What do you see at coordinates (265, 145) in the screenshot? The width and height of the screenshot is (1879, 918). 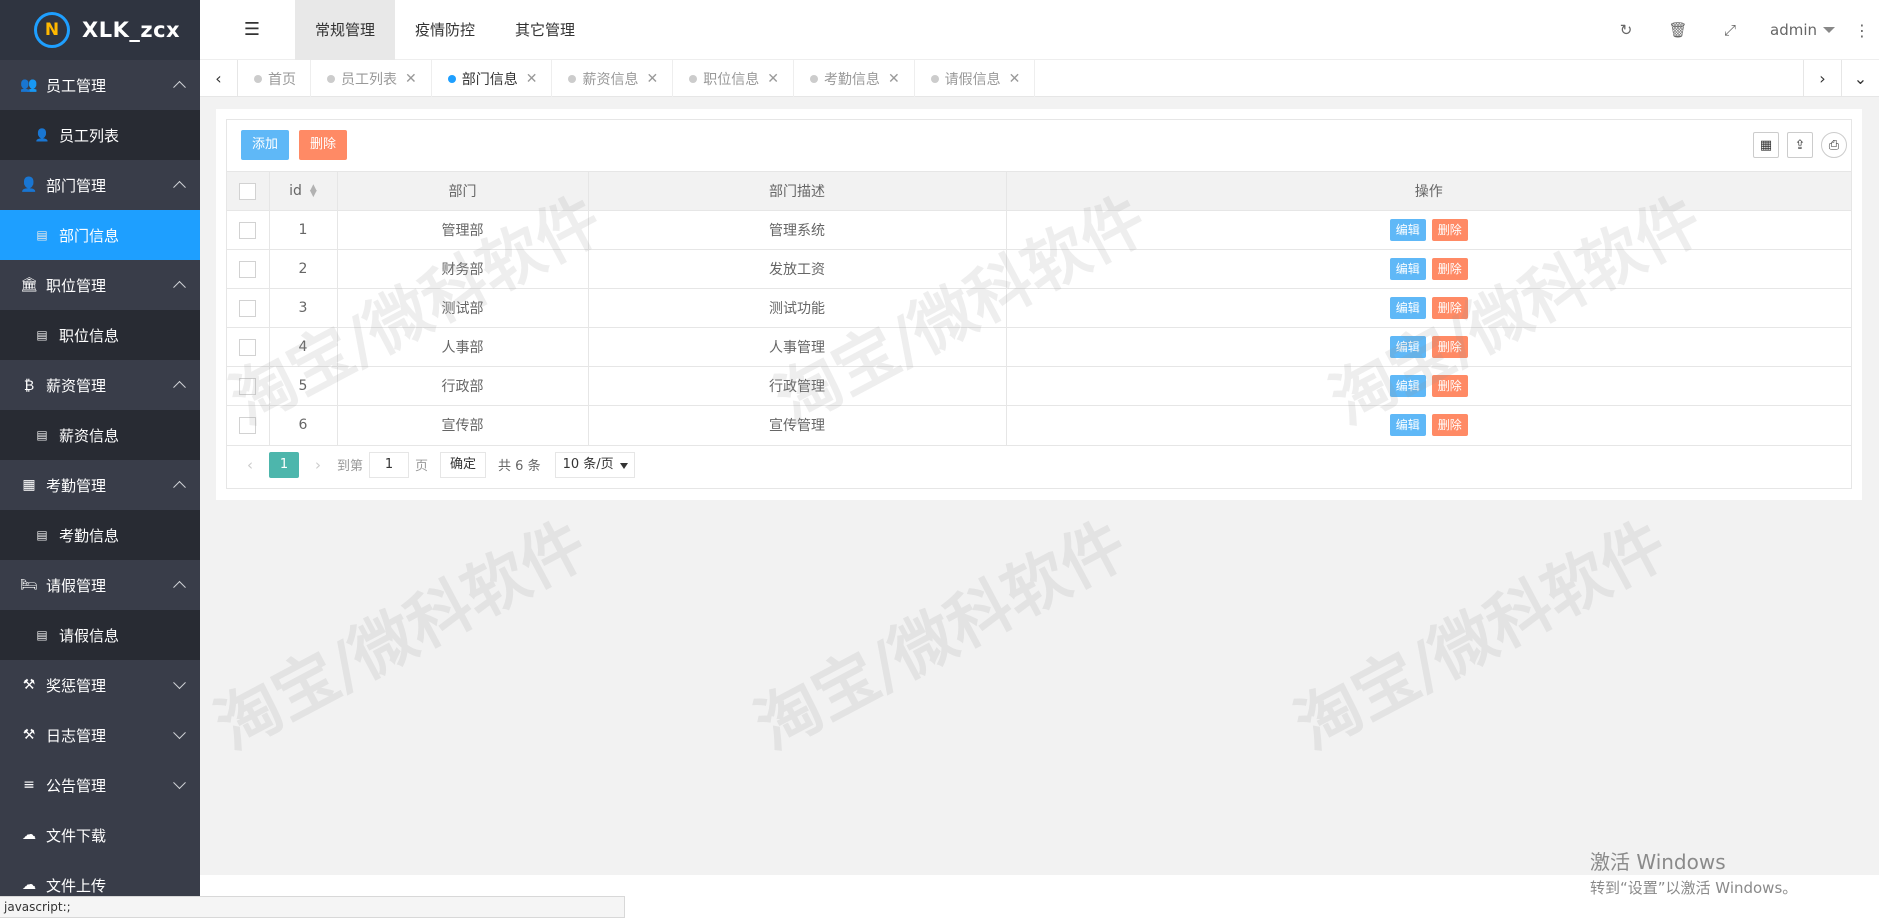 I see `add-button: 添加` at bounding box center [265, 145].